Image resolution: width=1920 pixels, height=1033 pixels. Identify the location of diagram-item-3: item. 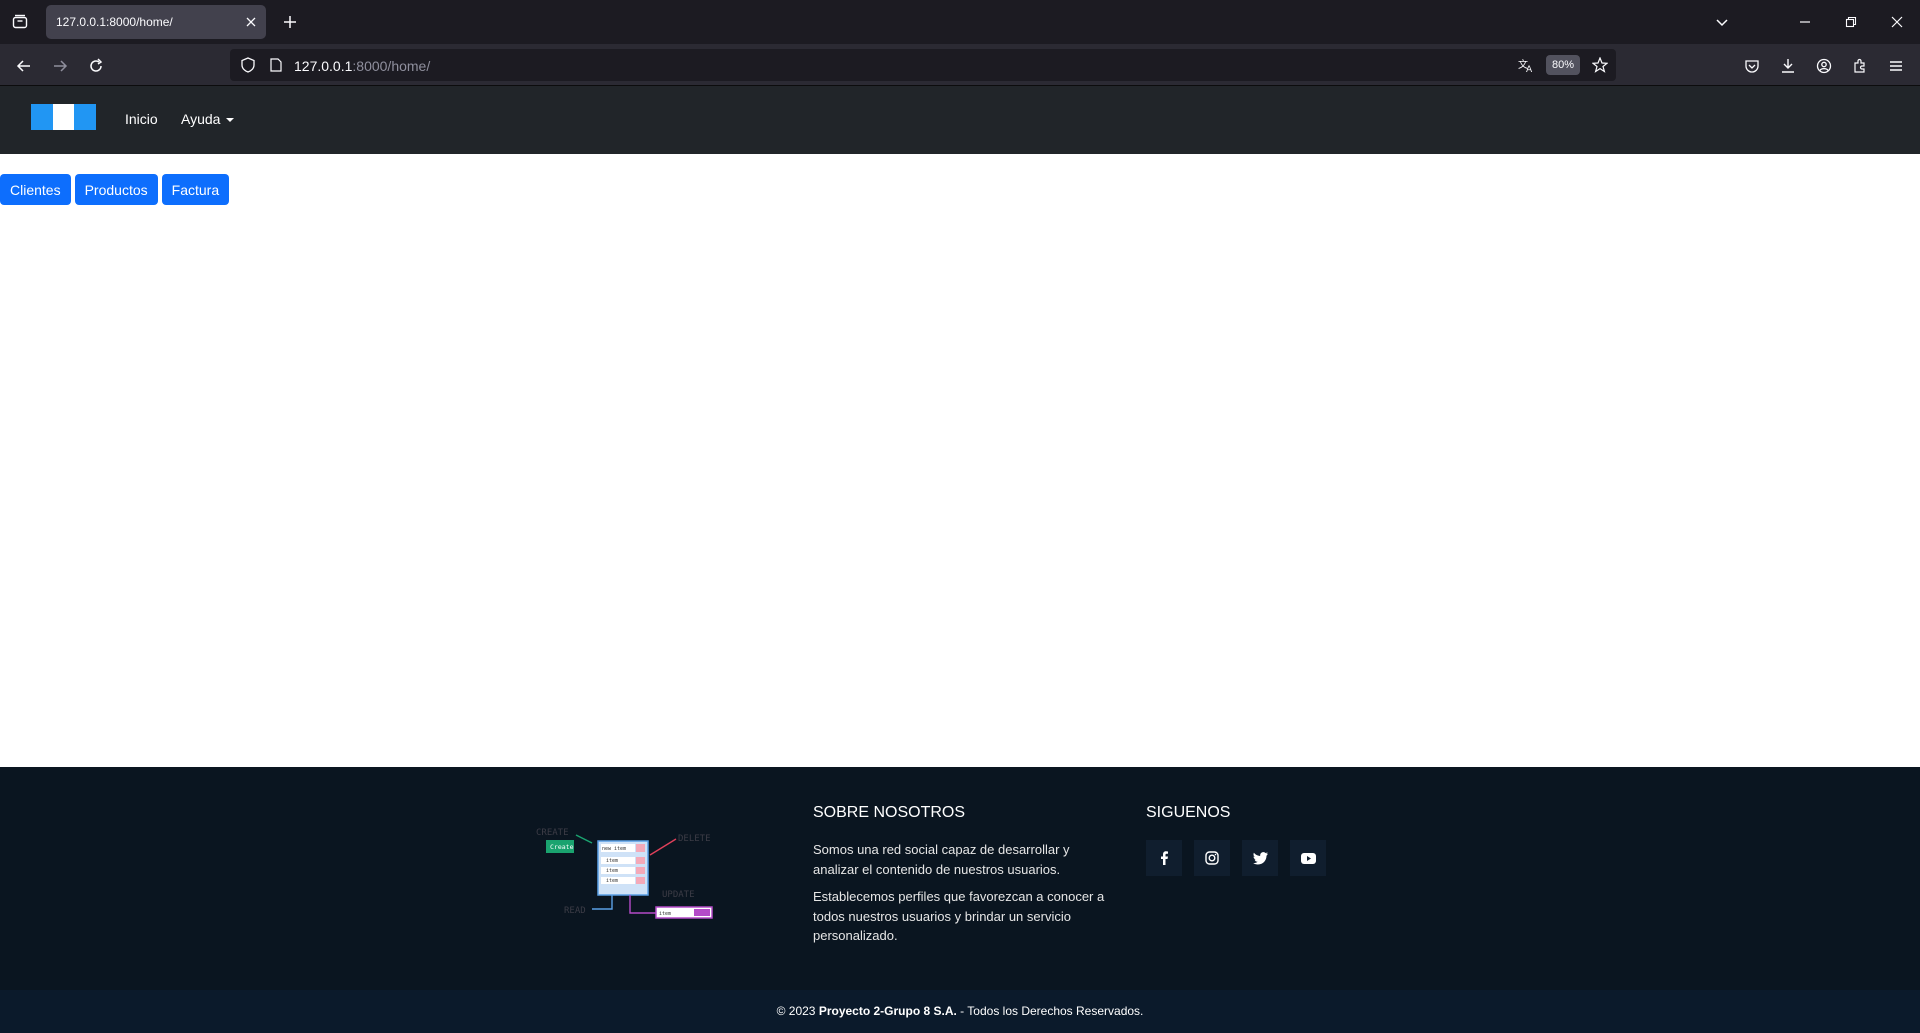
(612, 881).